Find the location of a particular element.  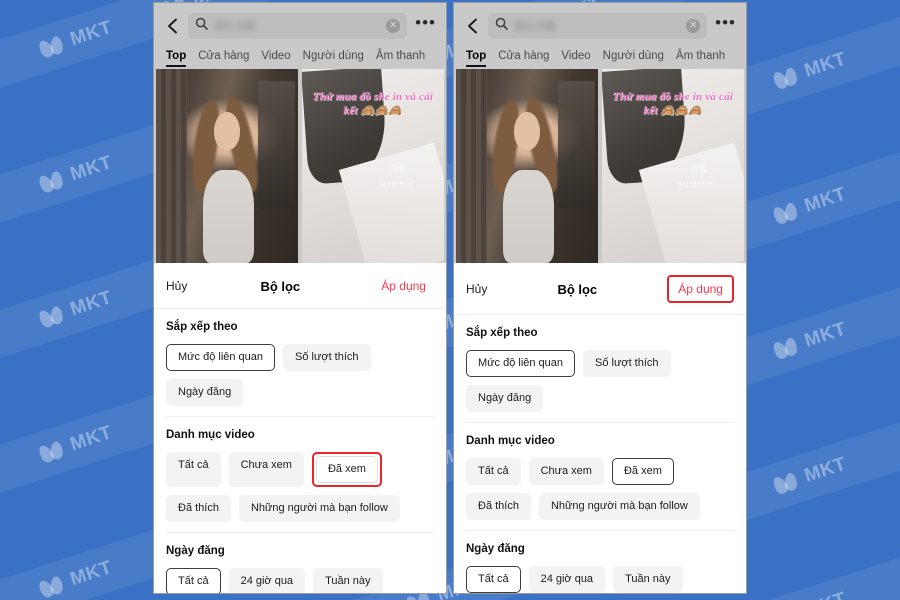

apply-button-highlight-box: Áp dụng is located at coordinates (700, 289).